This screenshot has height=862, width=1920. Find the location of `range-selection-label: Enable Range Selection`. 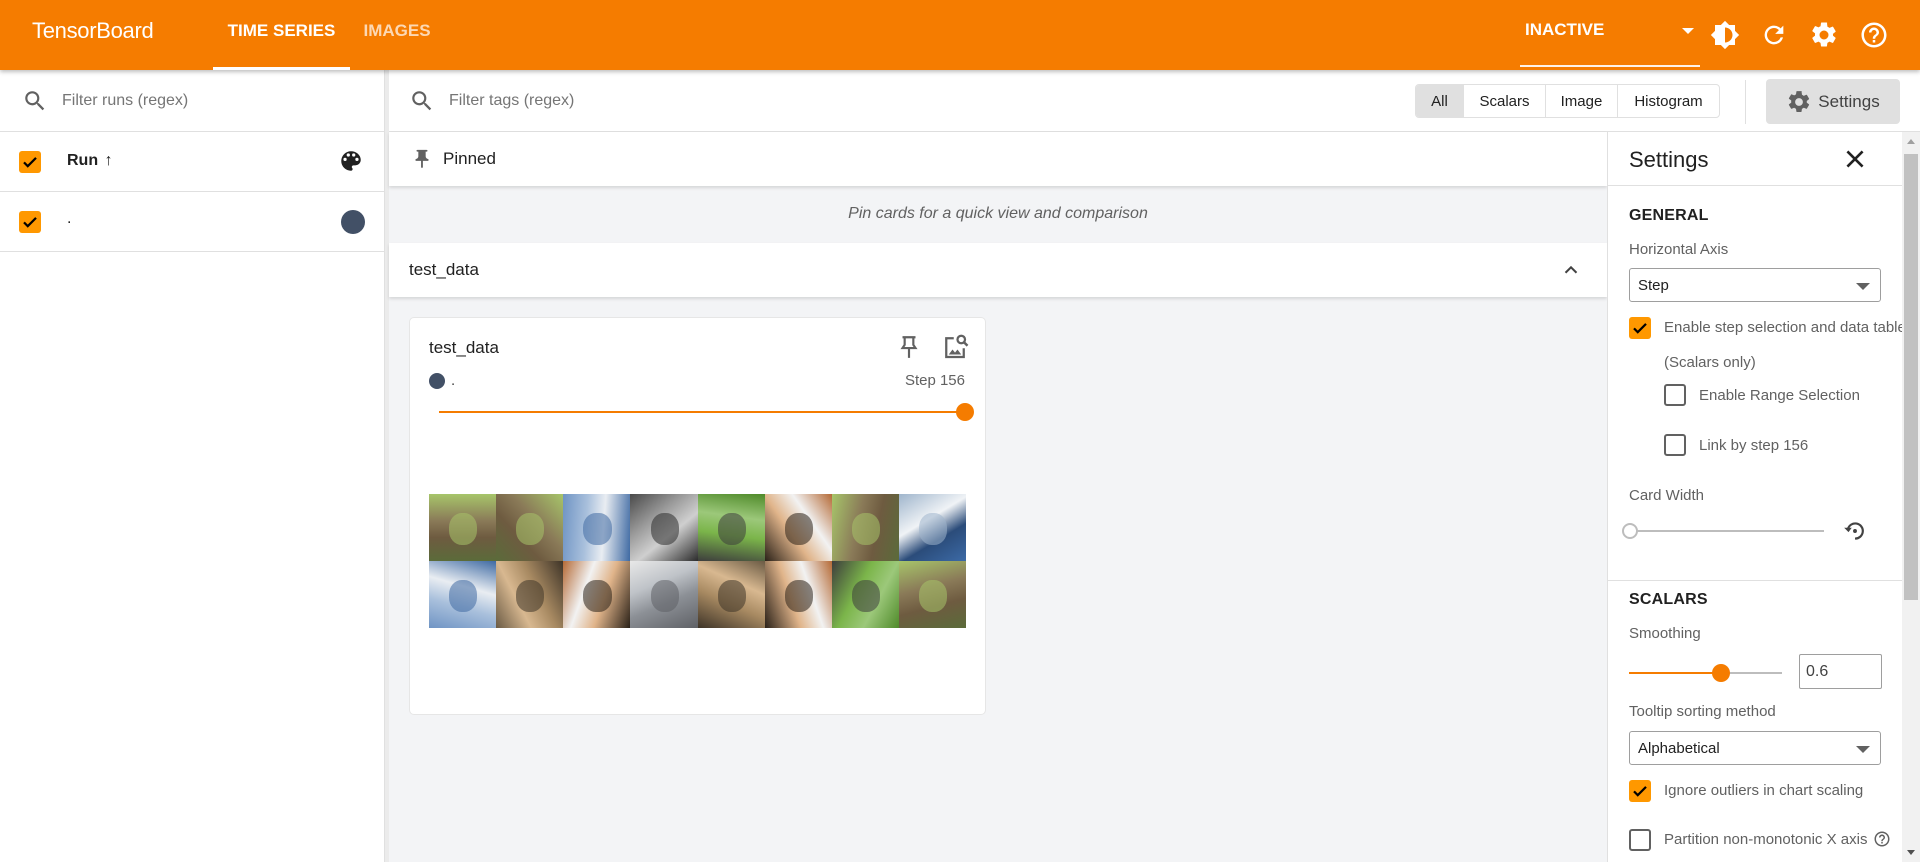

range-selection-label: Enable Range Selection is located at coordinates (1779, 395).